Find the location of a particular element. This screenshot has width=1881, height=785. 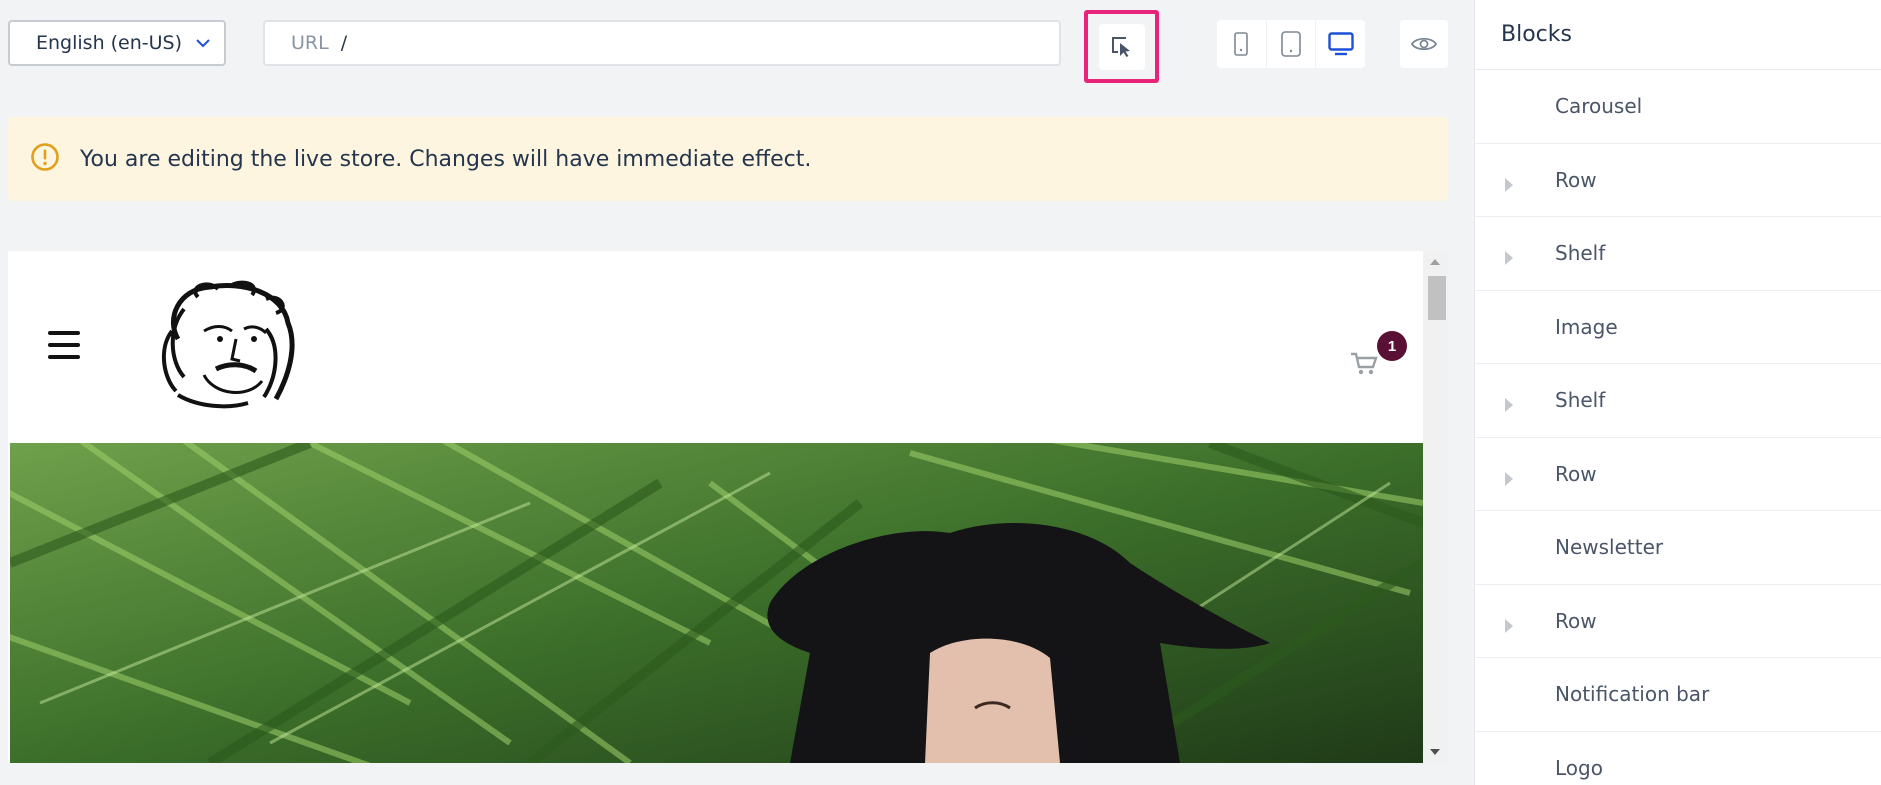

block-item-label: Logo is located at coordinates (1579, 767).